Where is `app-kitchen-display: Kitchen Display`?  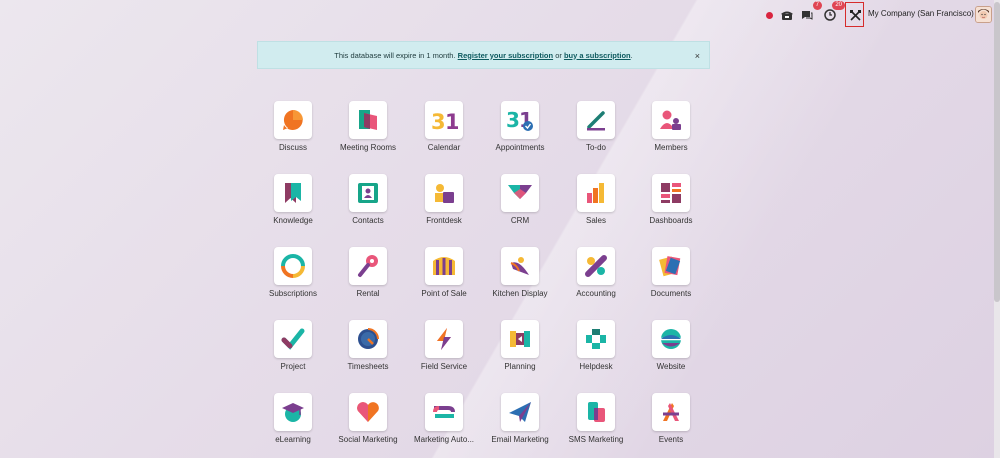 app-kitchen-display: Kitchen Display is located at coordinates (520, 272).